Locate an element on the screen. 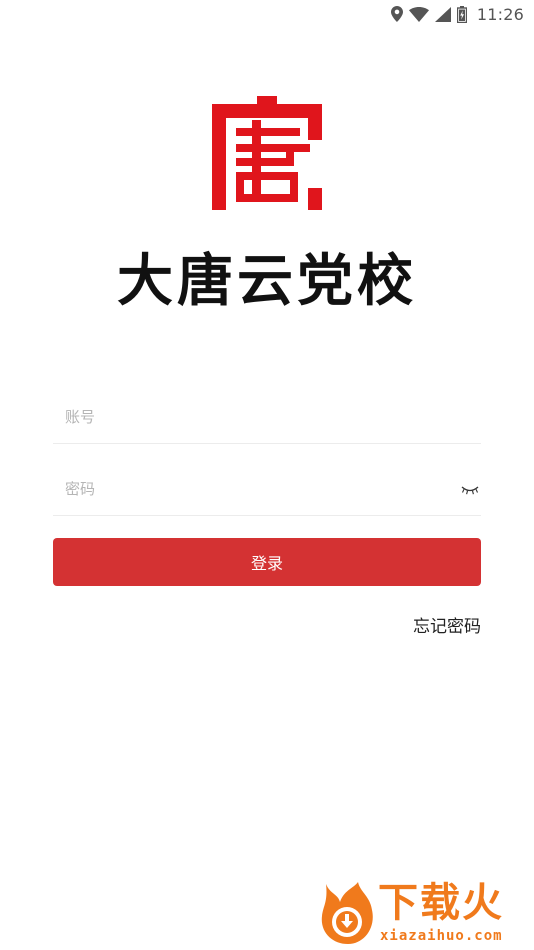  forgot-password-link: 忘记密码 is located at coordinates (447, 624).